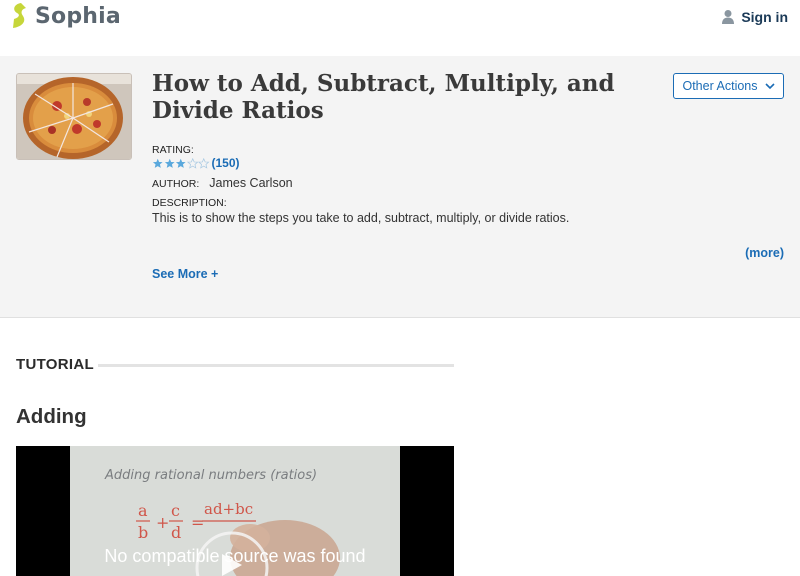 The height and width of the screenshot is (576, 800). Describe the element at coordinates (764, 17) in the screenshot. I see `sign-in-label: Sign in` at that location.